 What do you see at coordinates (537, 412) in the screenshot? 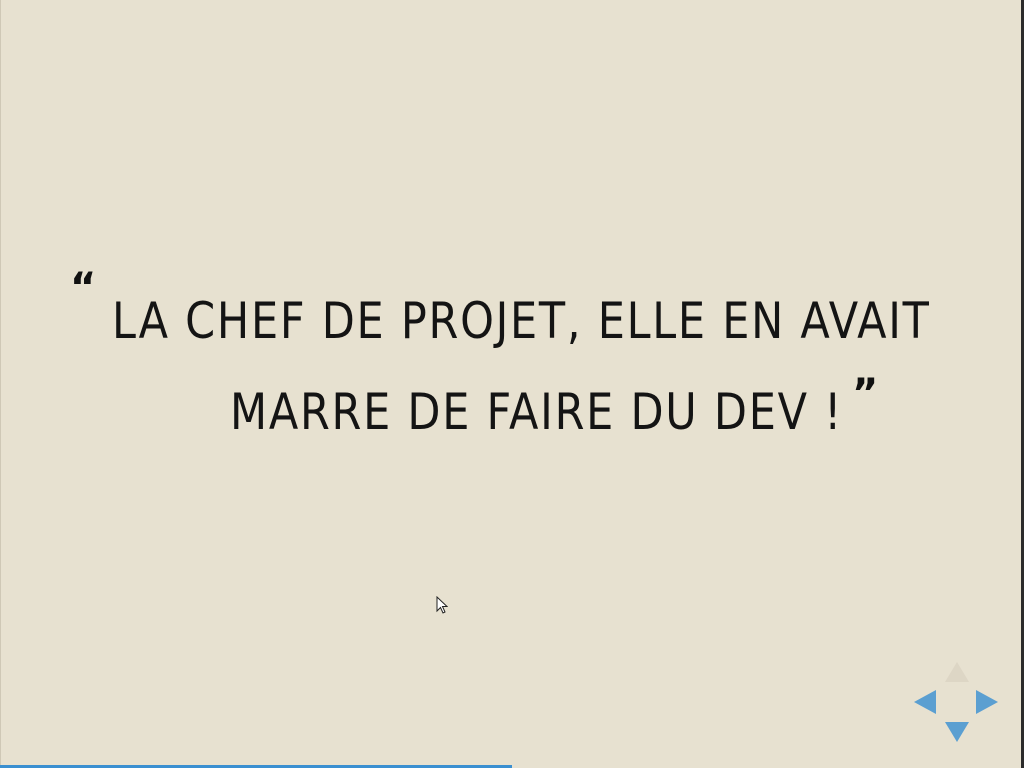
I see `quote-line-2: MARRE DE FAIRE DU DEV !` at bounding box center [537, 412].